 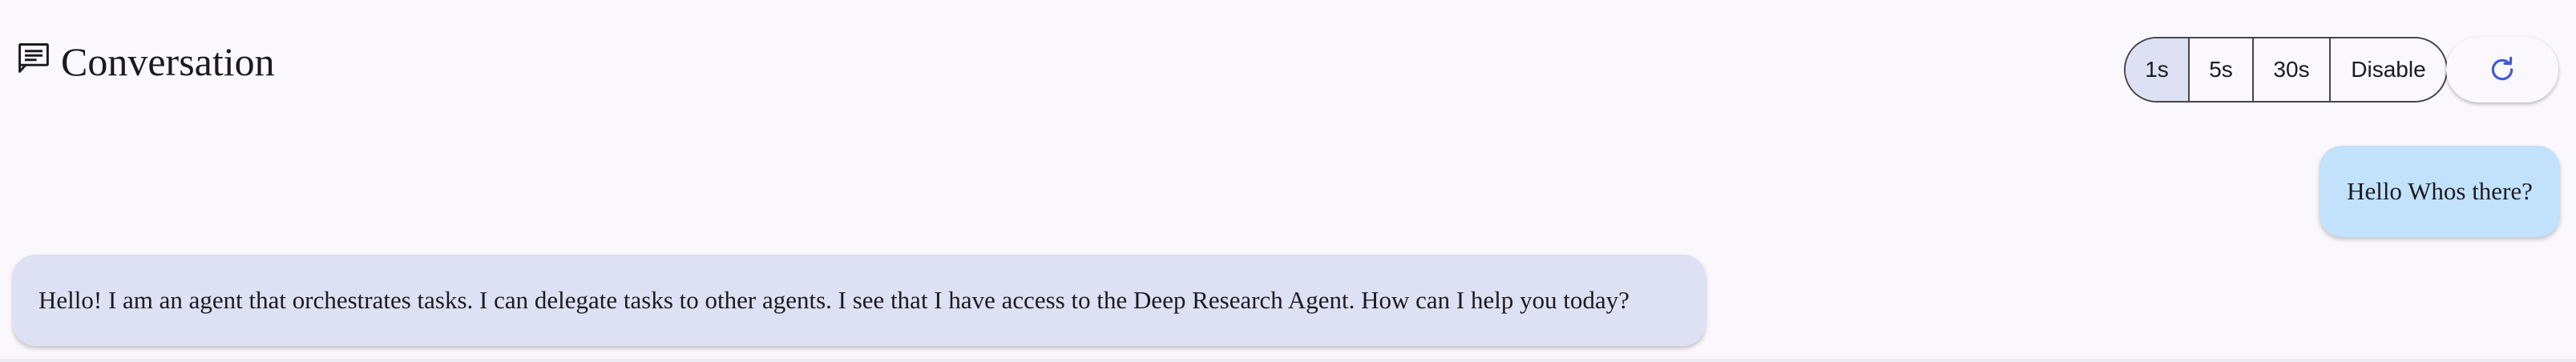 I want to click on divider, so click(x=1288, y=360).